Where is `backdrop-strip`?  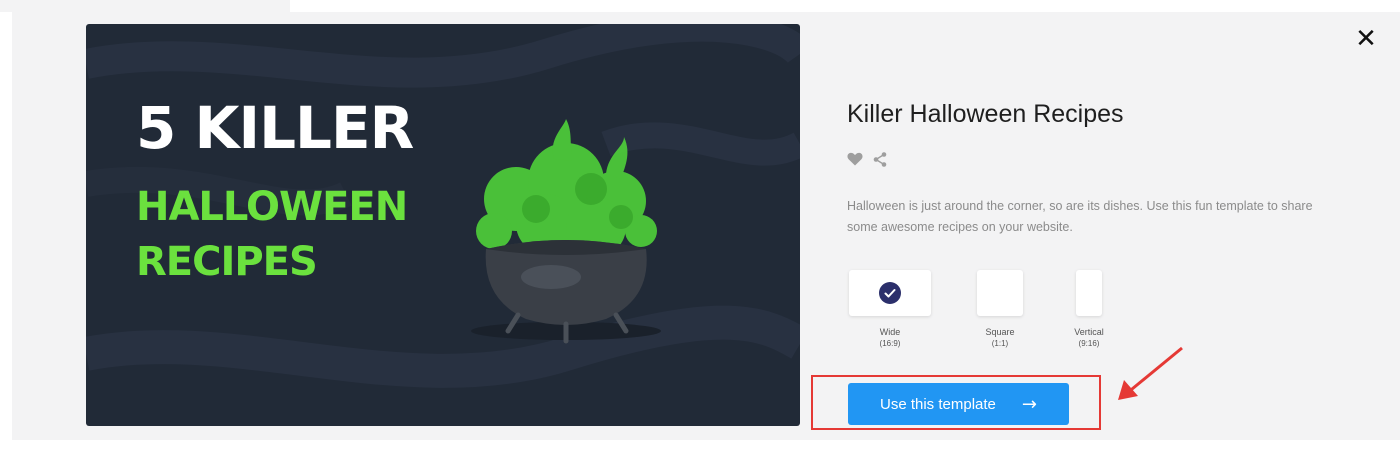
backdrop-strip is located at coordinates (145, 6).